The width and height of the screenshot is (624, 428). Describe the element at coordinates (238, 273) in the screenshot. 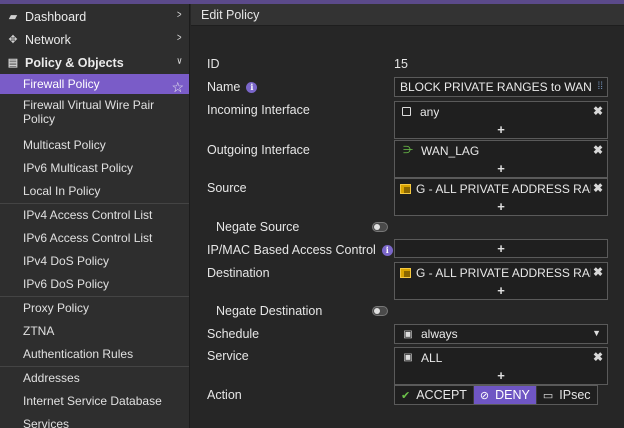

I see `destination-label: Destination` at that location.